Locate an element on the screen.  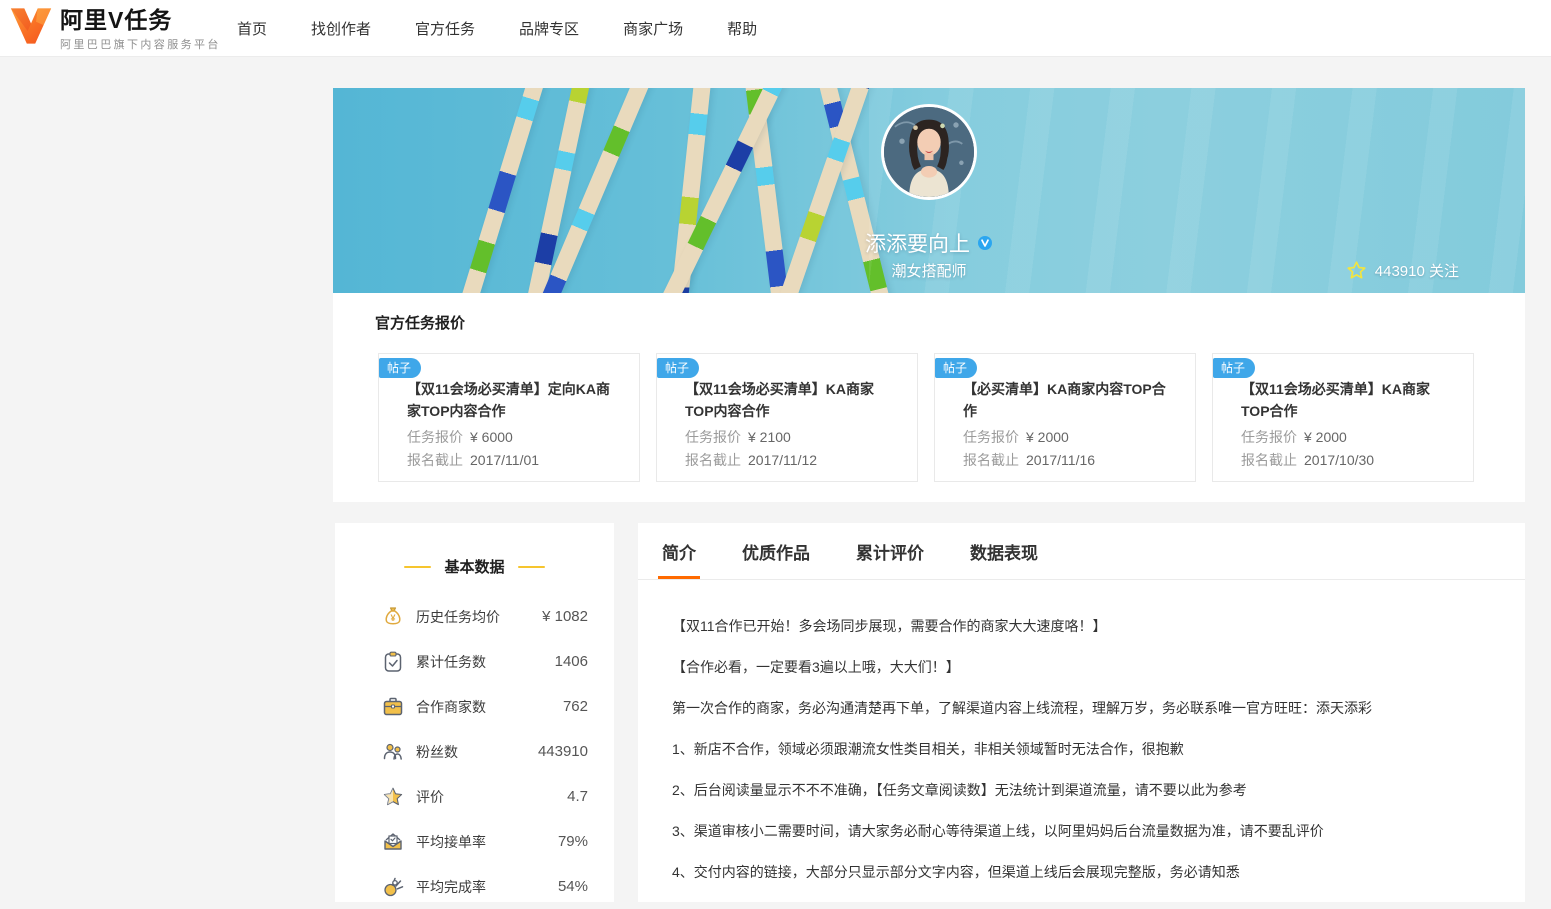
site-logo: 阿里V任务 阿里巴巴旗下内容服务平台 is located at coordinates (115, 29).